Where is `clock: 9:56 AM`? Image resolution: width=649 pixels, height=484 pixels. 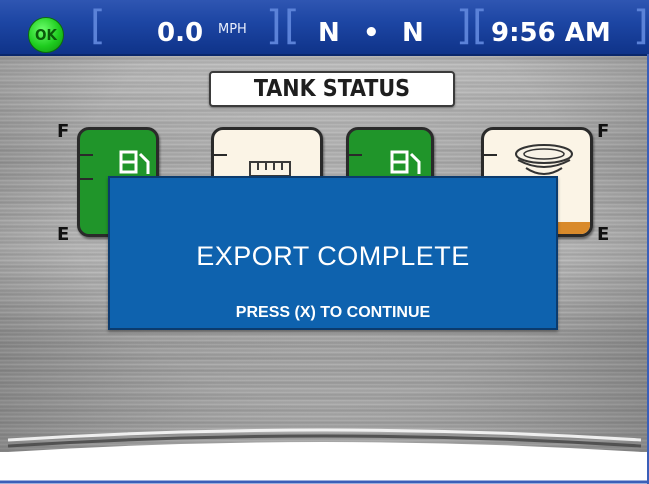
clock: 9:56 AM is located at coordinates (551, 33).